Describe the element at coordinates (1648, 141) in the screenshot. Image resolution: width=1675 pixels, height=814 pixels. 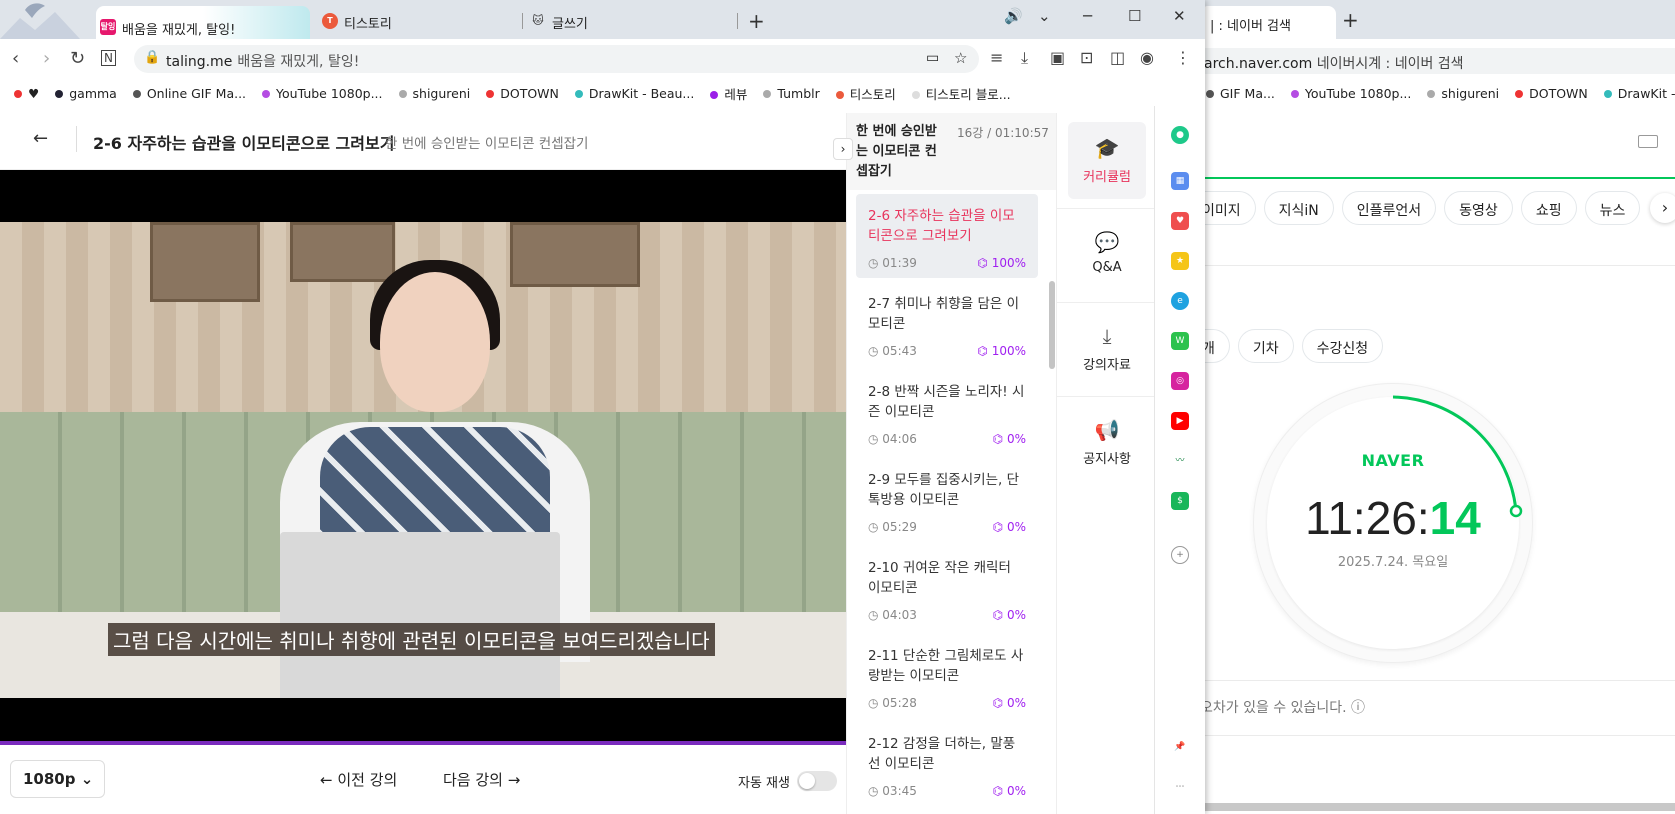
I see `keyboard-icon` at that location.